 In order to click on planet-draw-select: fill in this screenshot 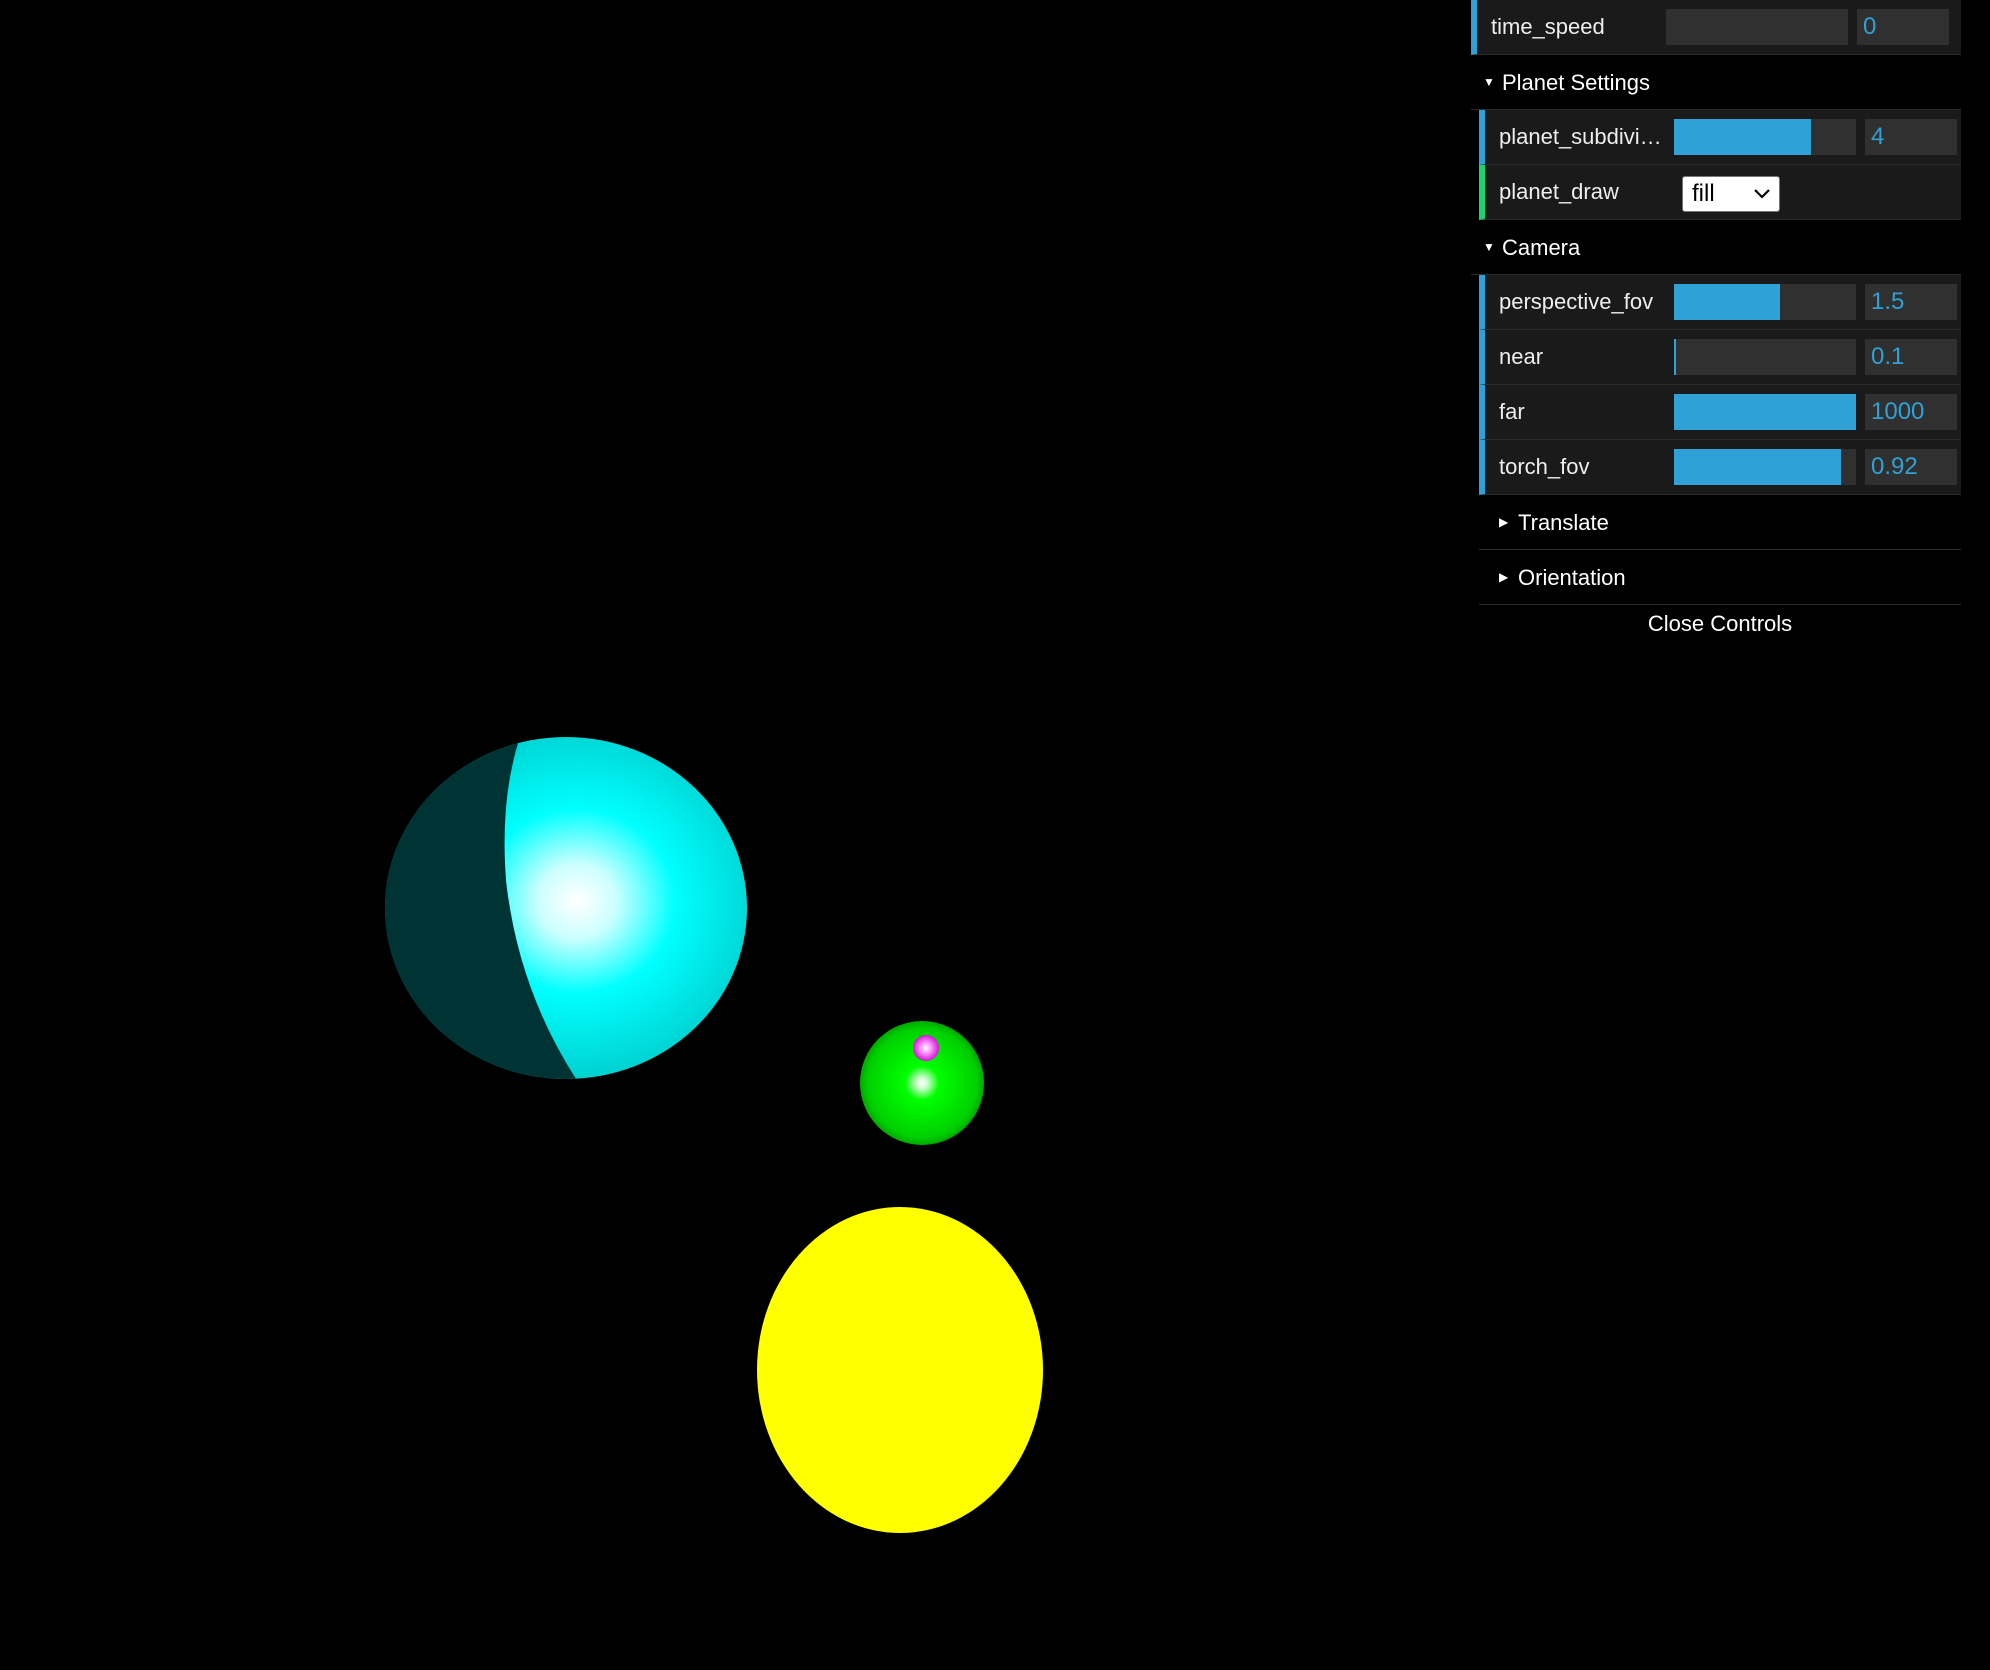, I will do `click(1731, 194)`.